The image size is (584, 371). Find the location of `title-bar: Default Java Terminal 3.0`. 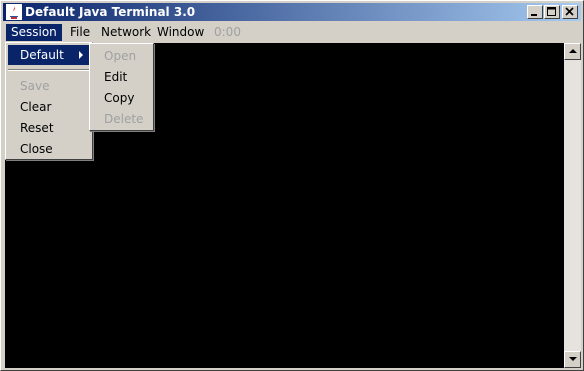

title-bar: Default Java Terminal 3.0 is located at coordinates (292, 12).